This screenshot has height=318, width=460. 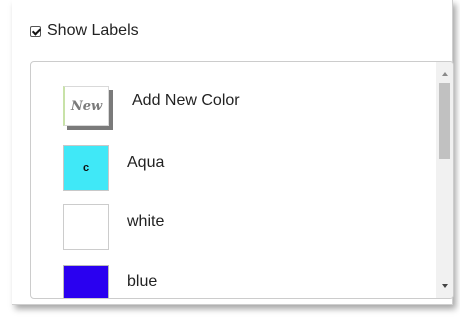 What do you see at coordinates (142, 282) in the screenshot?
I see `blue-color-label: blue` at bounding box center [142, 282].